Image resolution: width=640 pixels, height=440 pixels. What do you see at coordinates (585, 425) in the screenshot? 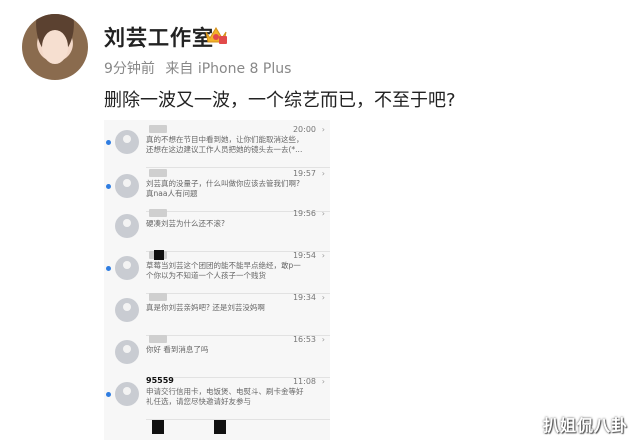
I see `watermark: 扒姐侃八卦` at bounding box center [585, 425].